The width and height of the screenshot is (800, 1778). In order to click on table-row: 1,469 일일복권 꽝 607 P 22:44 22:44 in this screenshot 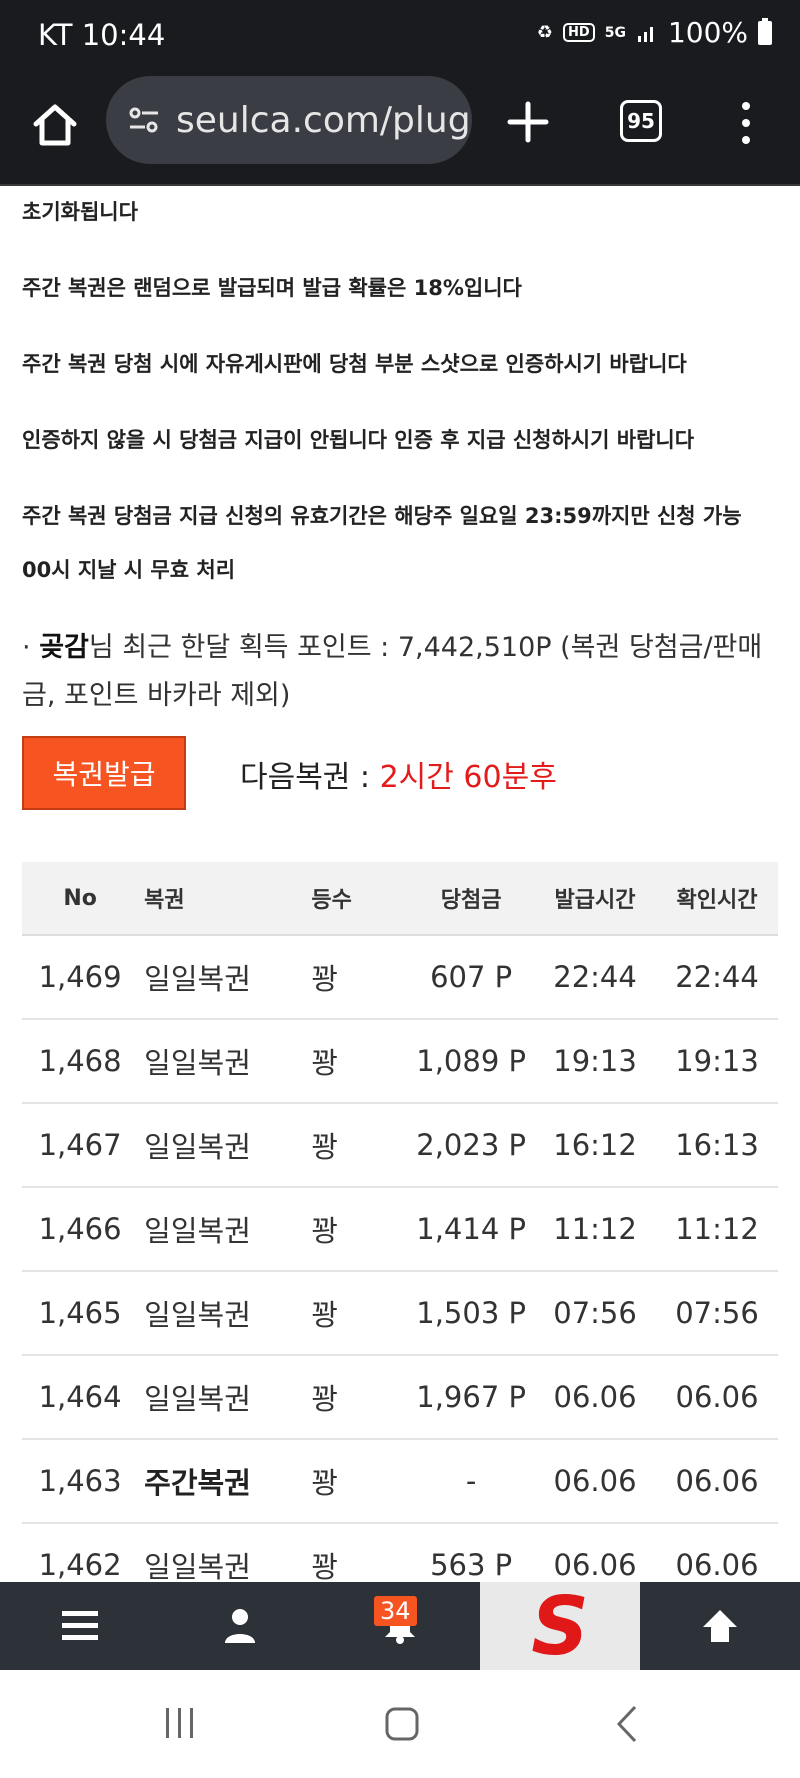, I will do `click(400, 978)`.